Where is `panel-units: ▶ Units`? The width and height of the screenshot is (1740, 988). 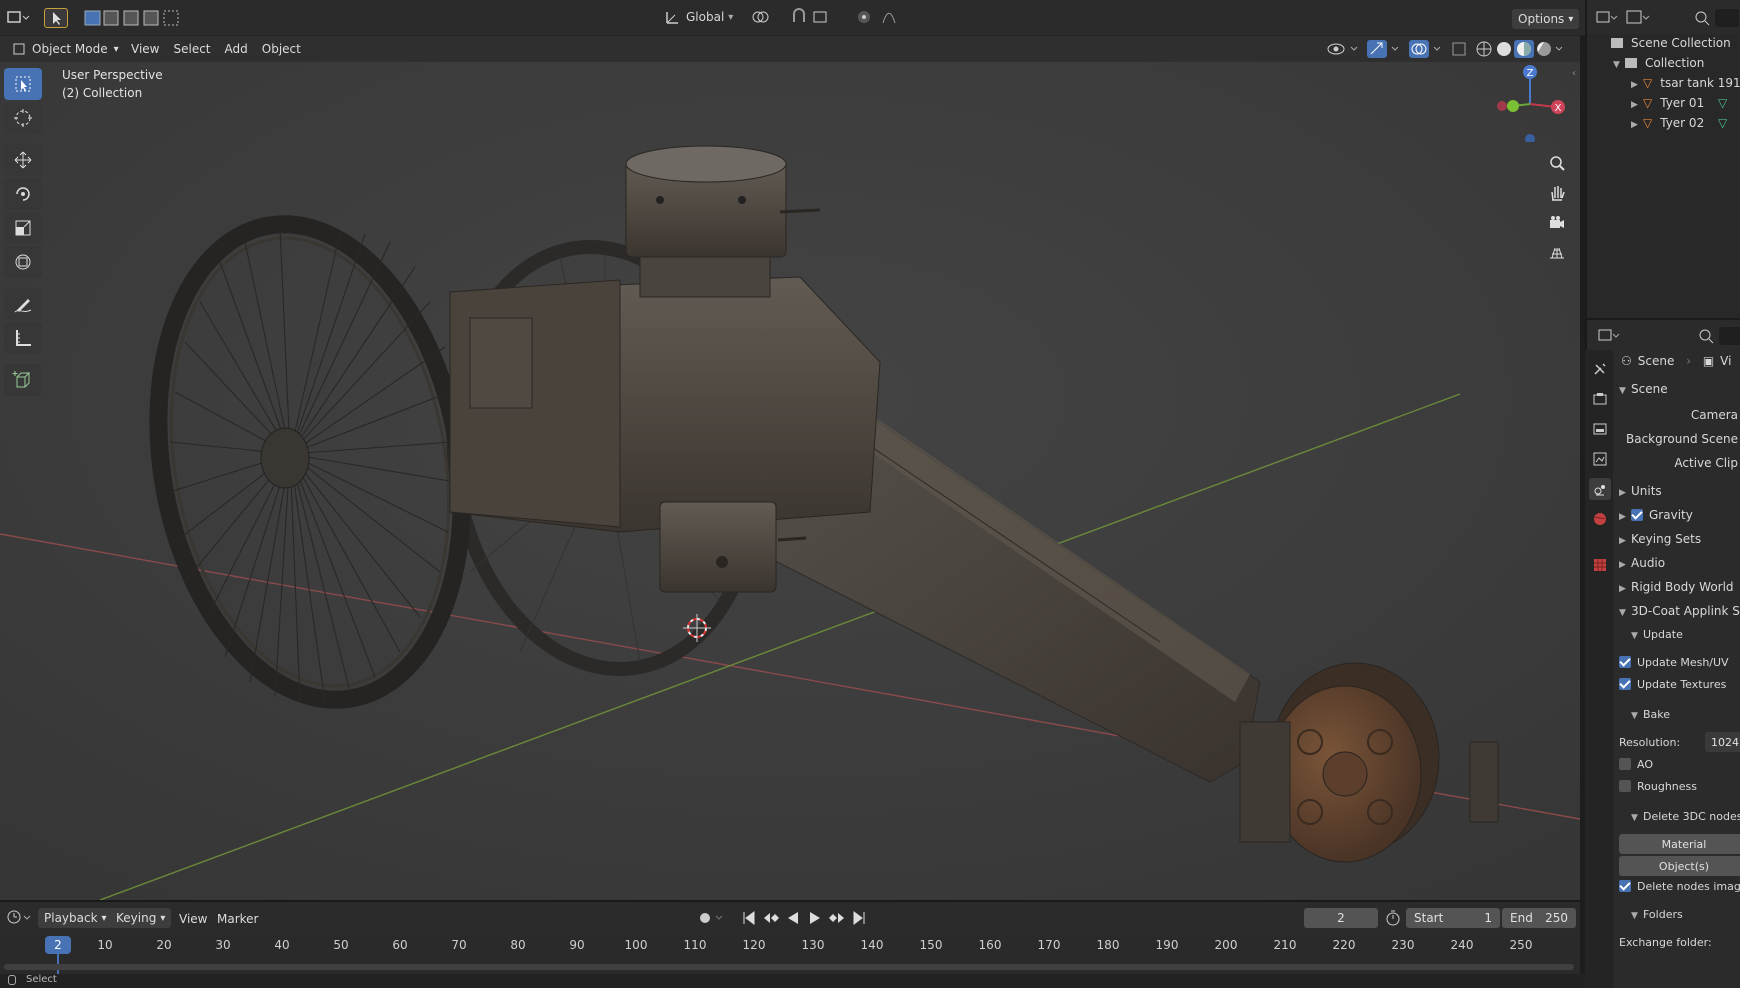 panel-units: ▶ Units is located at coordinates (1640, 491).